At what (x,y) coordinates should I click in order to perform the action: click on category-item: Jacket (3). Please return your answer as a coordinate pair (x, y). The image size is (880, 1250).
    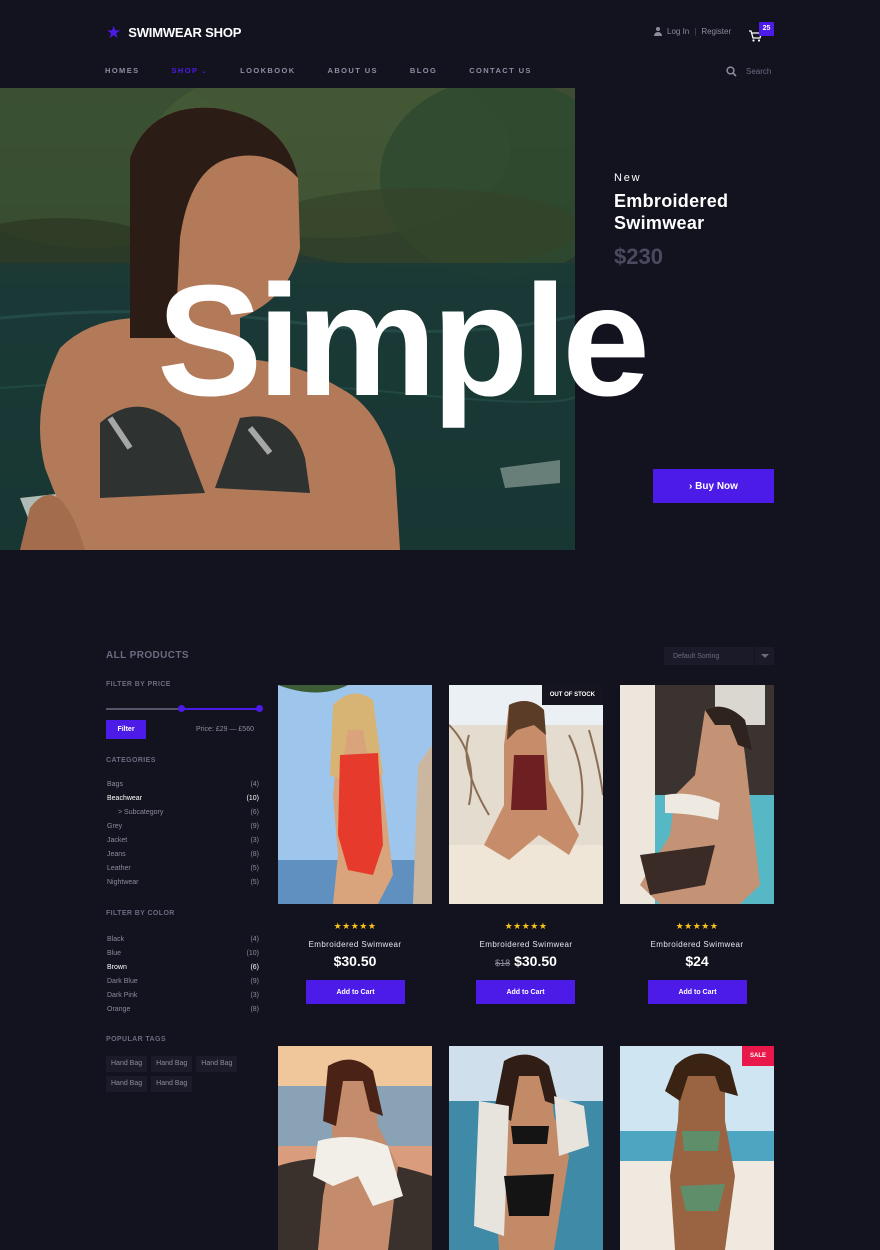
    Looking at the image, I should click on (183, 841).